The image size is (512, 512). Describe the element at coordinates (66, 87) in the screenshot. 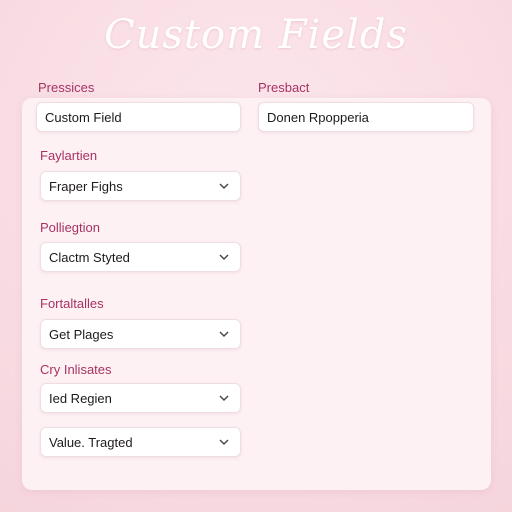

I see `field-label-pressices: Pressices` at that location.